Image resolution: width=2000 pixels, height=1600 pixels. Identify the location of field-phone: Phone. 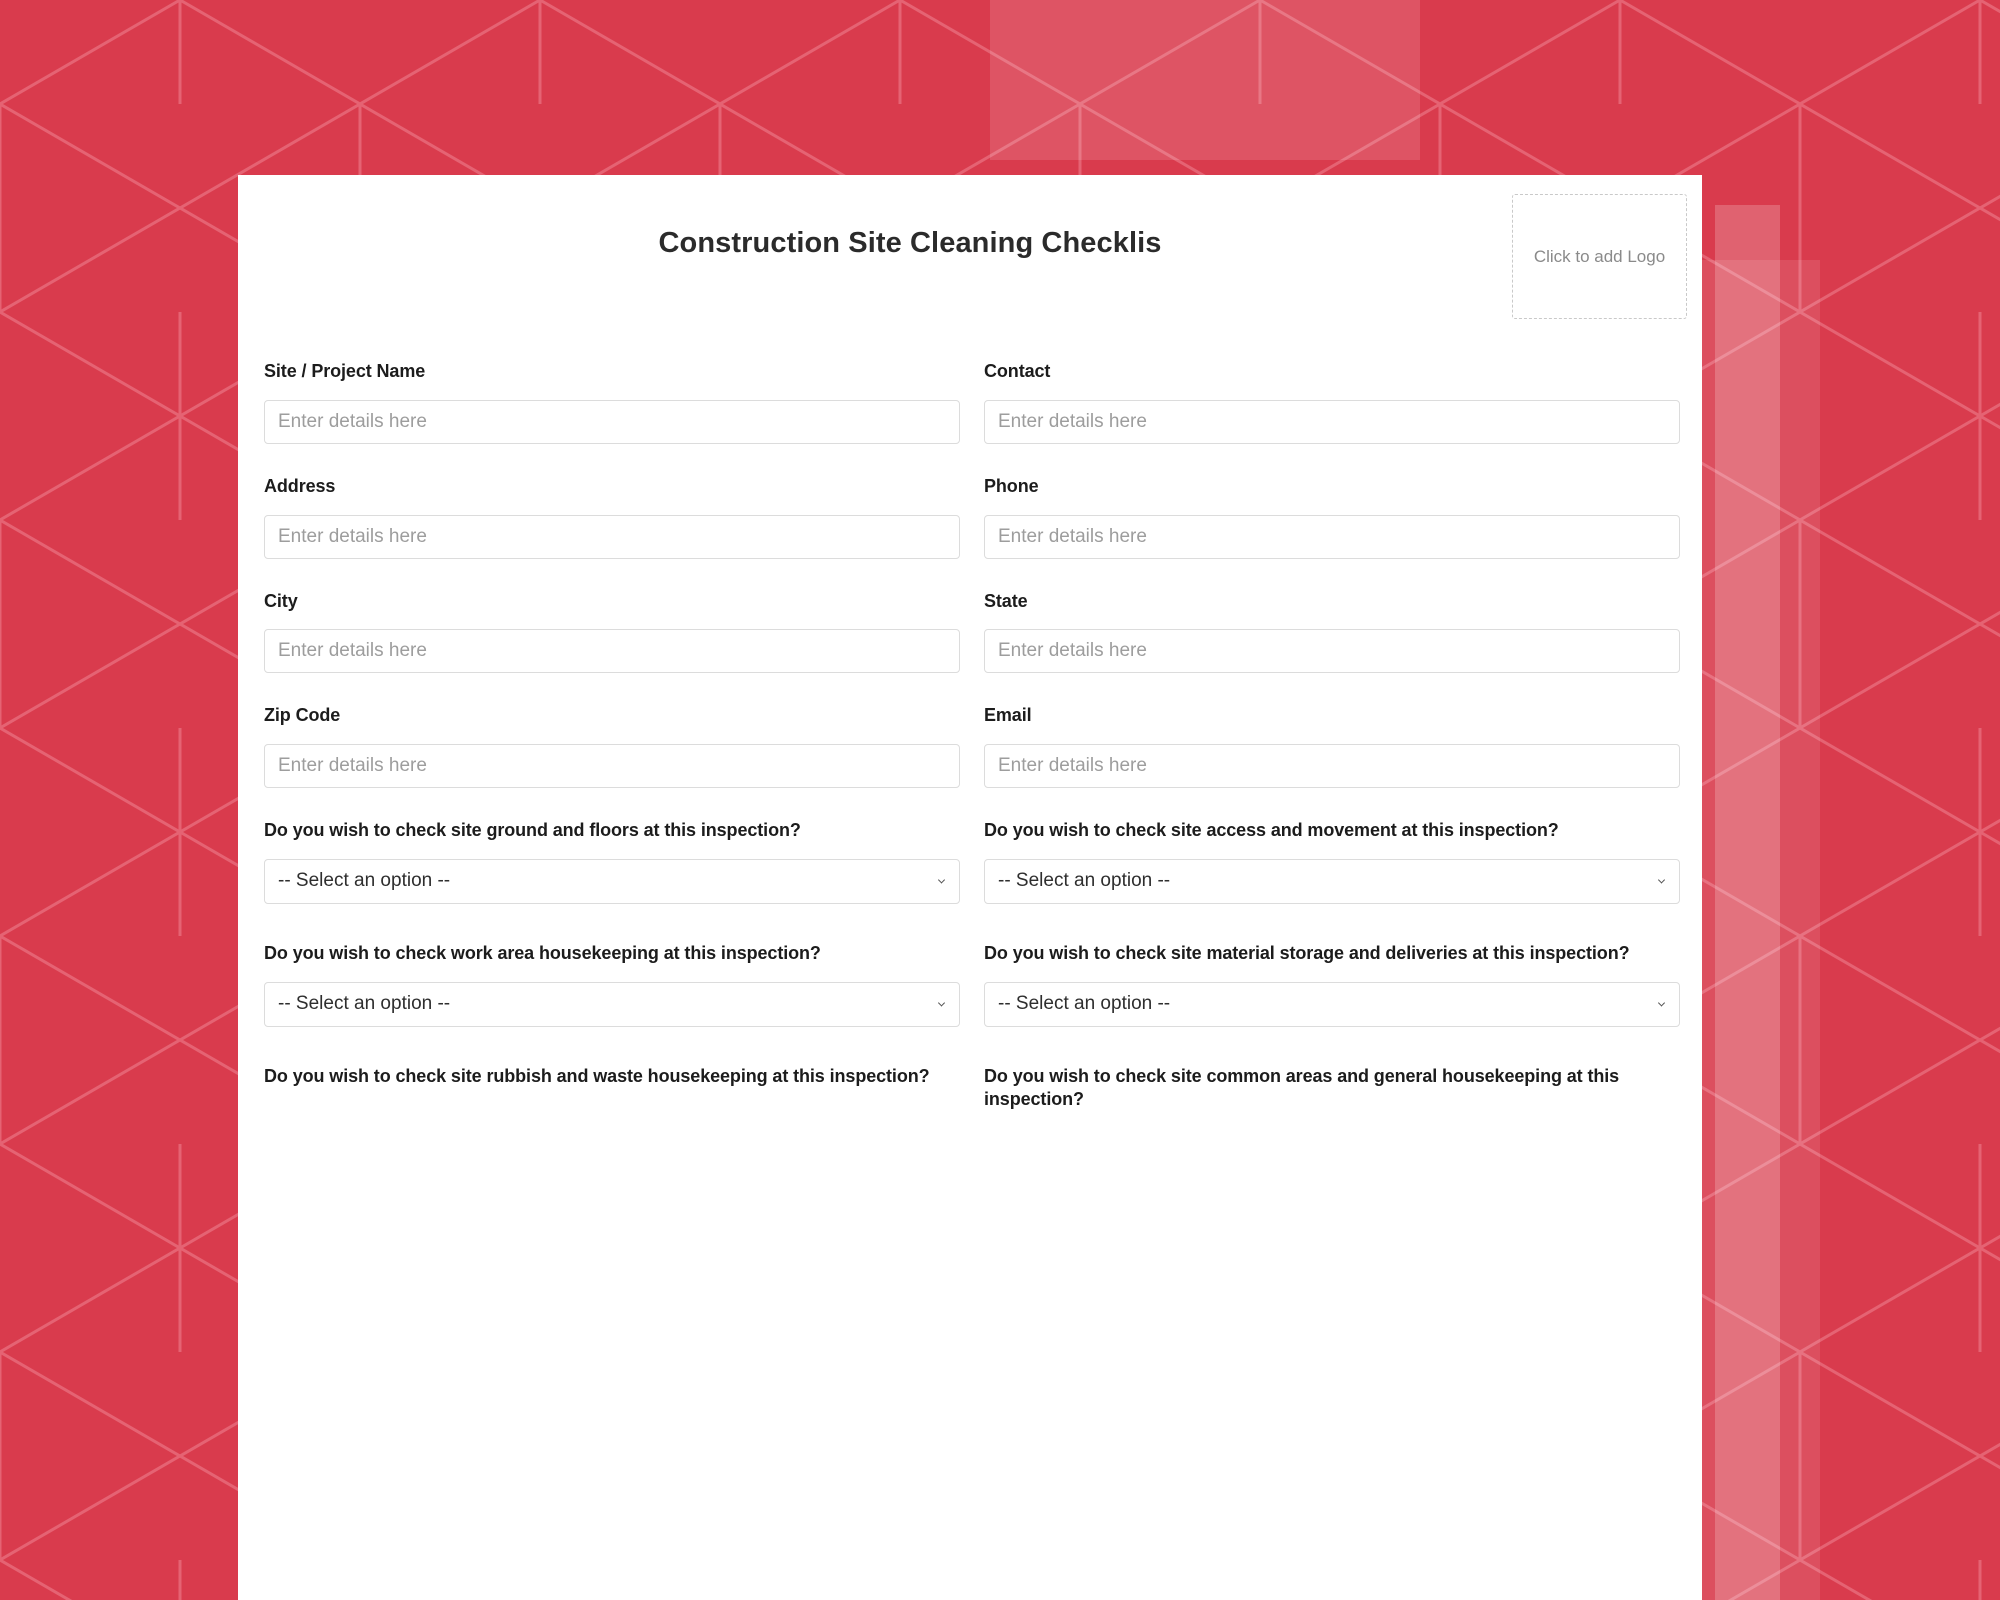
(1332, 517).